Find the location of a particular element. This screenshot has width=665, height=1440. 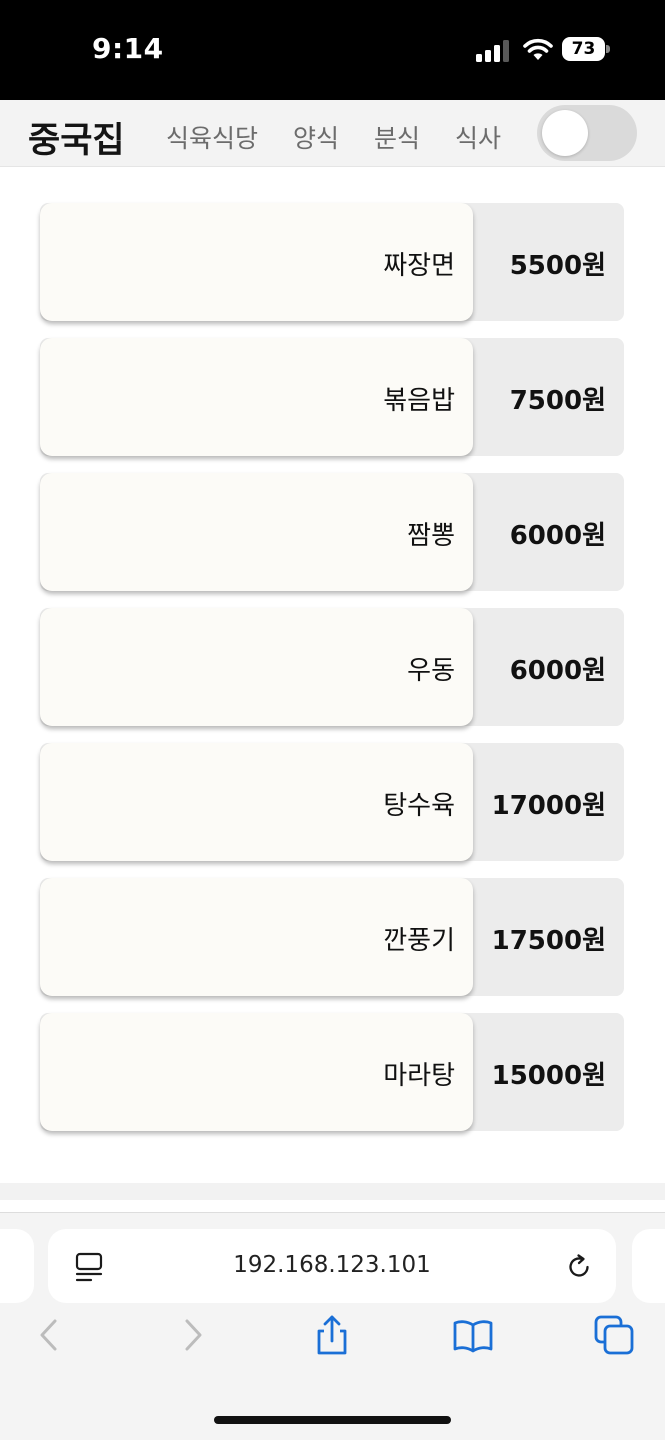

url-text: 192.168.123.101 is located at coordinates (332, 1265).